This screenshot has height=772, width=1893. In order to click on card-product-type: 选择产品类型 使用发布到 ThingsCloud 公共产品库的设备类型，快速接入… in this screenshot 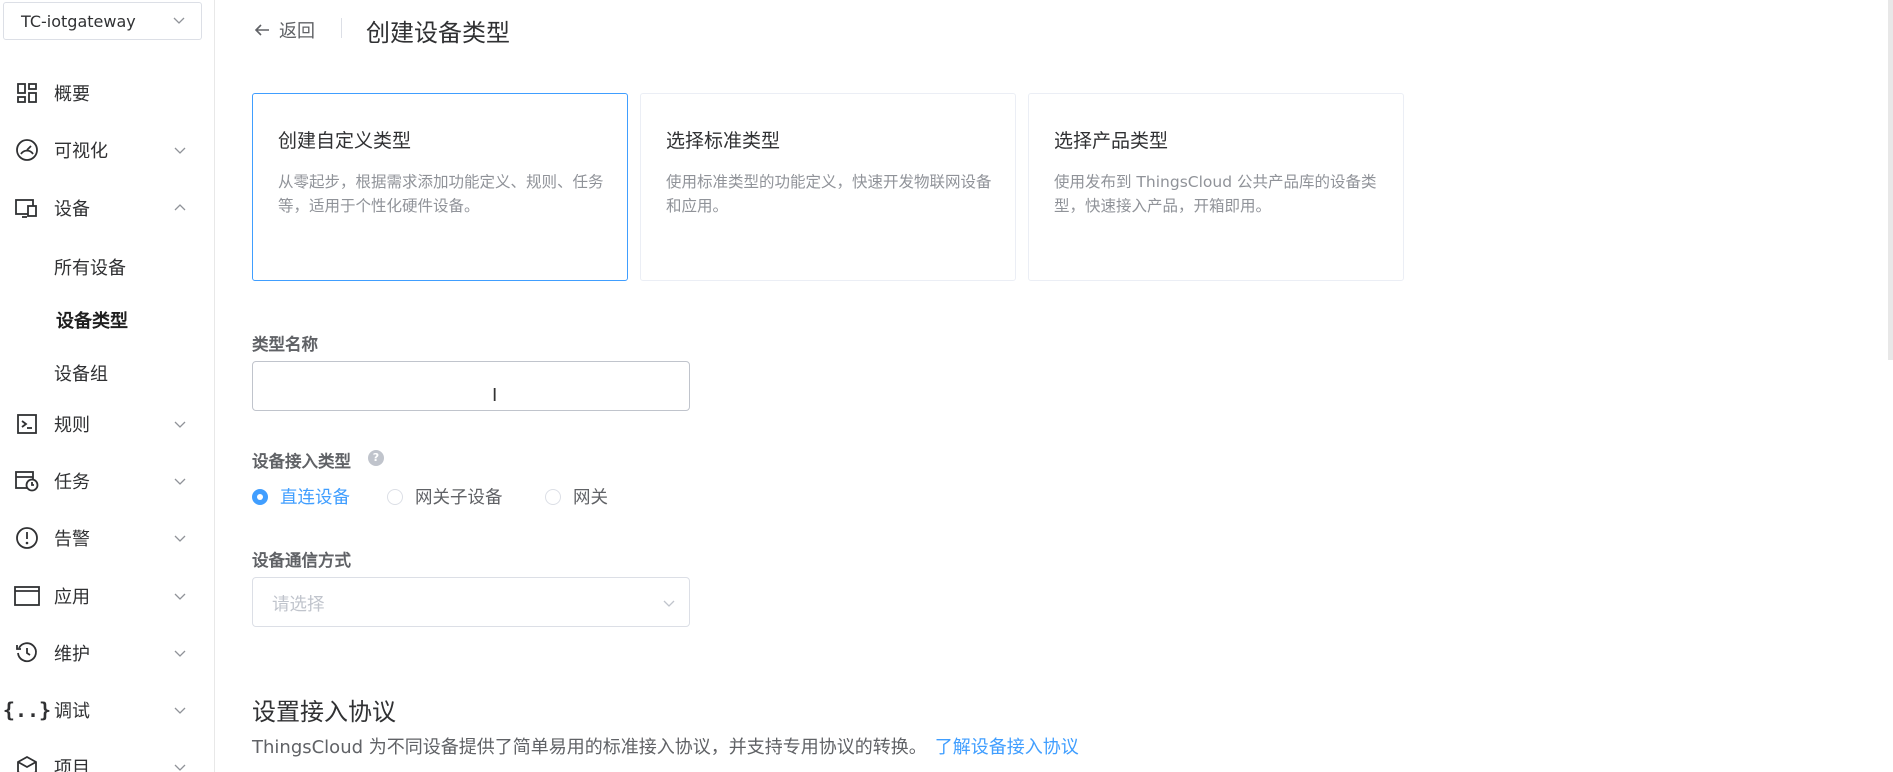, I will do `click(1216, 187)`.